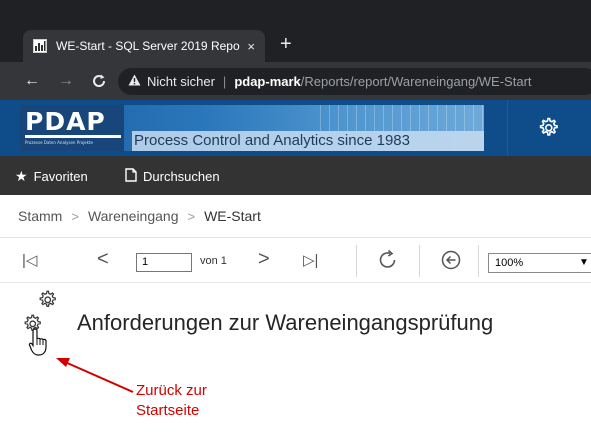  I want to click on page-count: von 1, so click(213, 261).